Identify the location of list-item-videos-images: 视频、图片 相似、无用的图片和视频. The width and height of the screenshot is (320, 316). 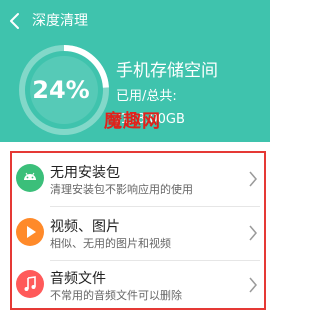
(138, 233).